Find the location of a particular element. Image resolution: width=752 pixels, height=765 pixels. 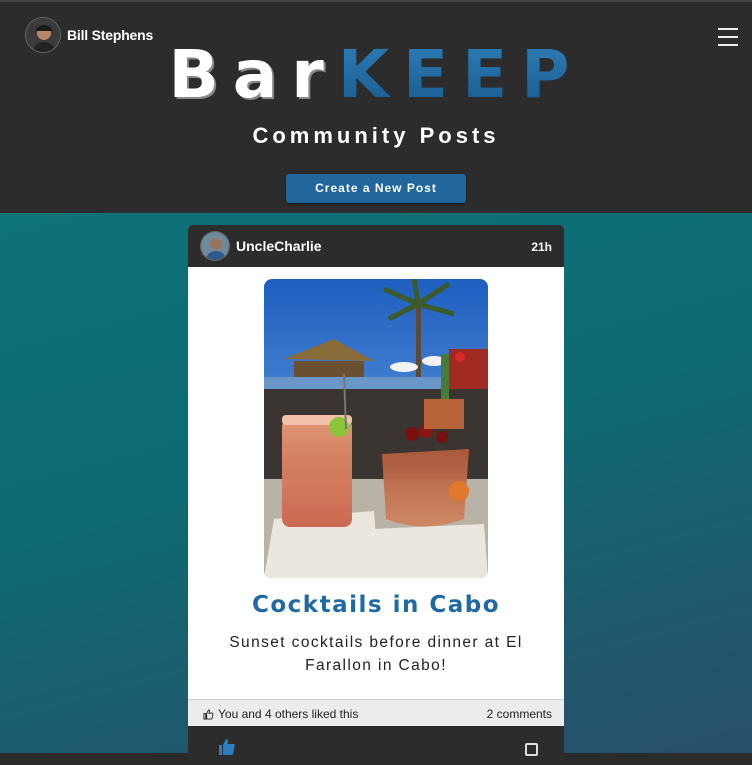

post-title: Cocktails in Cabo is located at coordinates (376, 605).